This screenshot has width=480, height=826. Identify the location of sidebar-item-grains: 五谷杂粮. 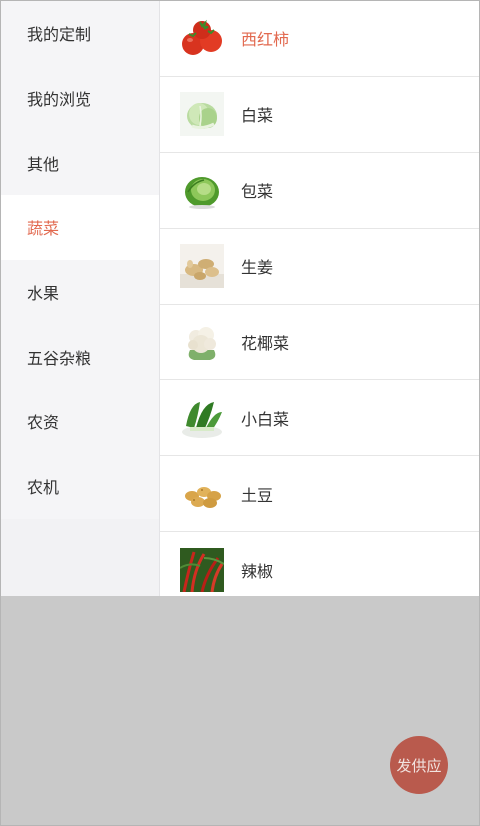
(80, 357).